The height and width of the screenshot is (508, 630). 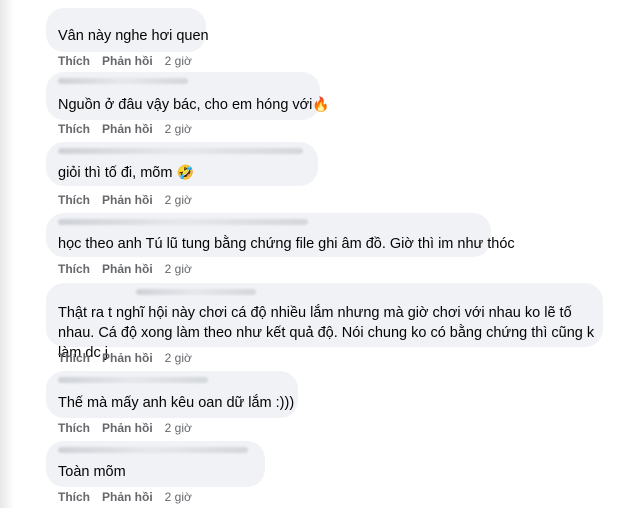 I want to click on comment-bubble: Vân này nghe hơi quen, so click(x=127, y=30).